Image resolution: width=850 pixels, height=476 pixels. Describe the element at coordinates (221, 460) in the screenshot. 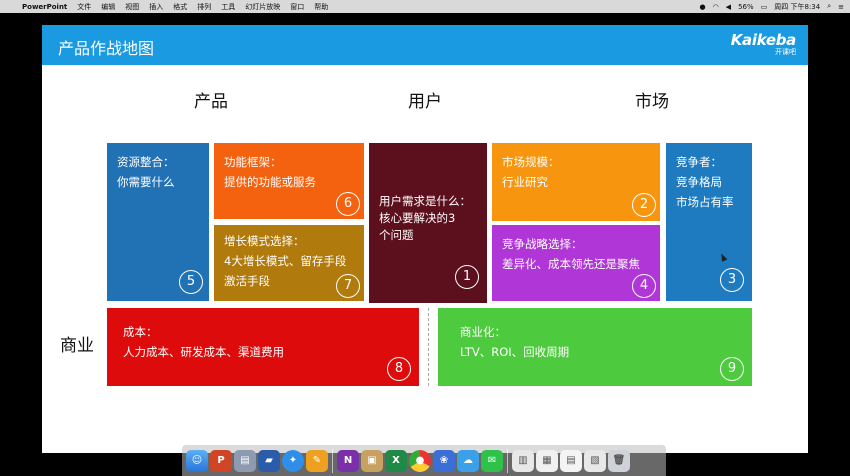

I see `powerpoint-icon: P` at that location.